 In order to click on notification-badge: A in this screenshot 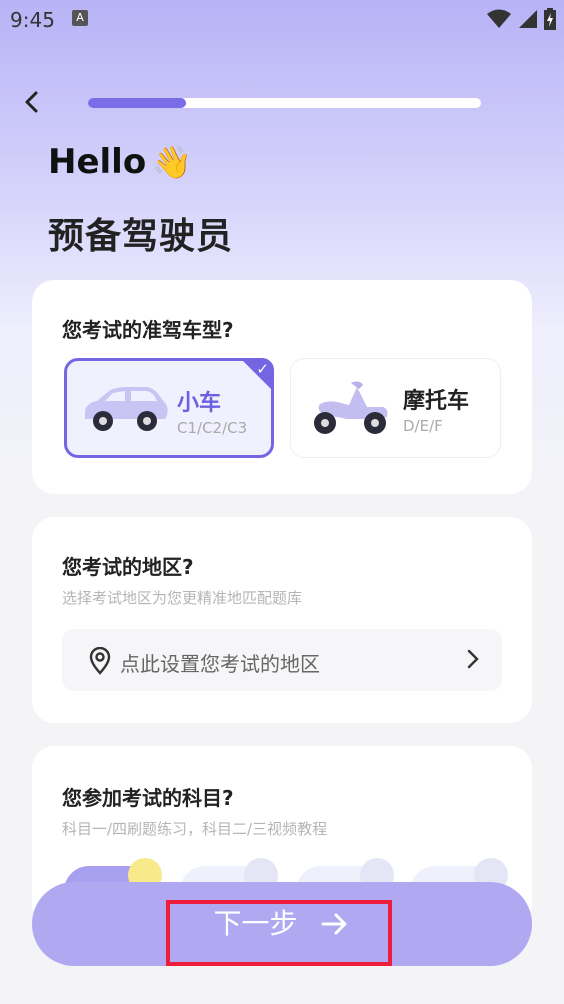, I will do `click(80, 18)`.